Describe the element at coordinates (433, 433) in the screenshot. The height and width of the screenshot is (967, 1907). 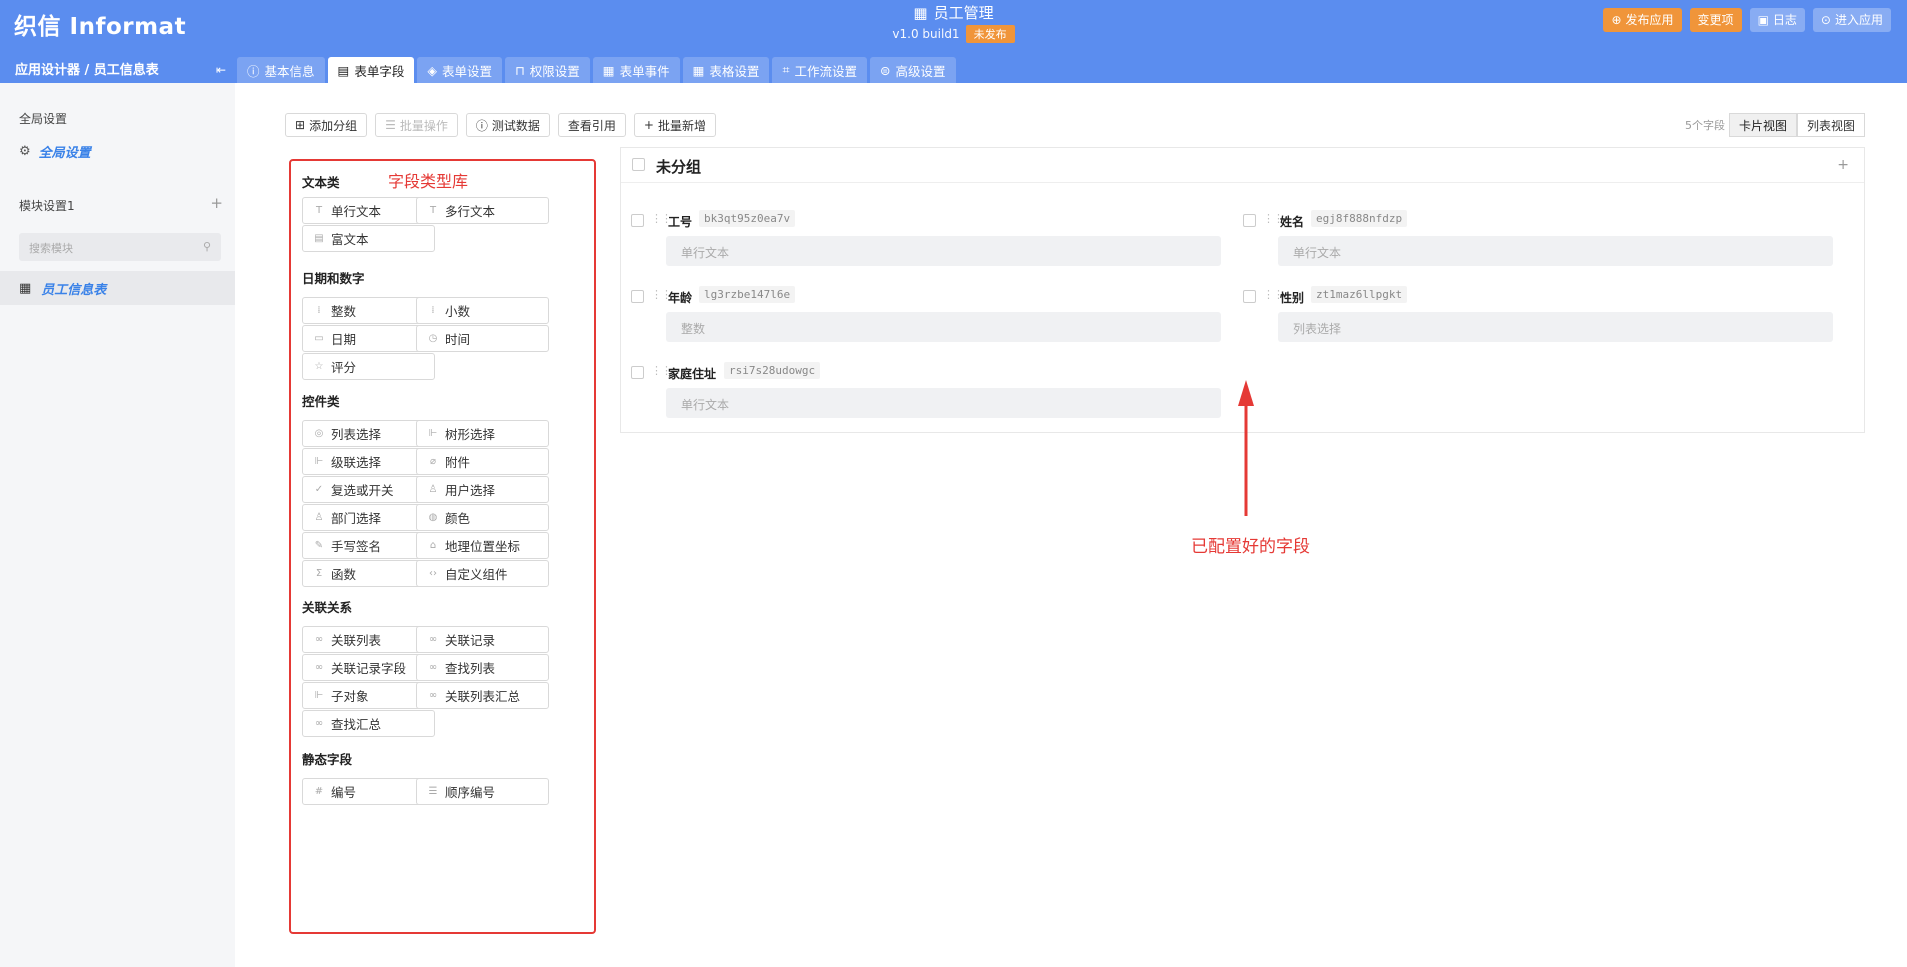
I see `field-type-icon: ⊩` at that location.